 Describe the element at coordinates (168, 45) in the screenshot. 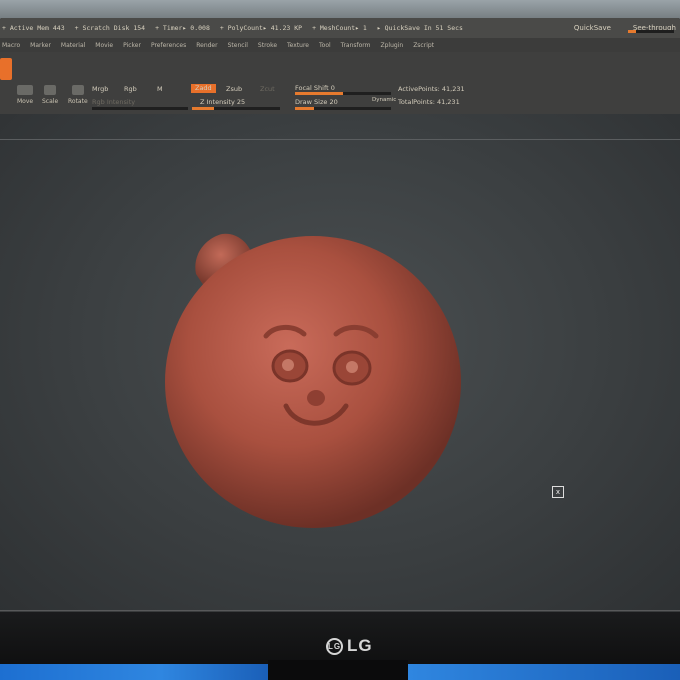

I see `menu-item-preferences: Preferences` at that location.